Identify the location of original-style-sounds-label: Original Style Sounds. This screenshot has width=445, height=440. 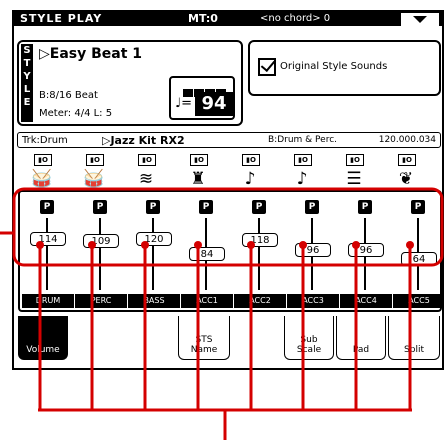
(334, 66).